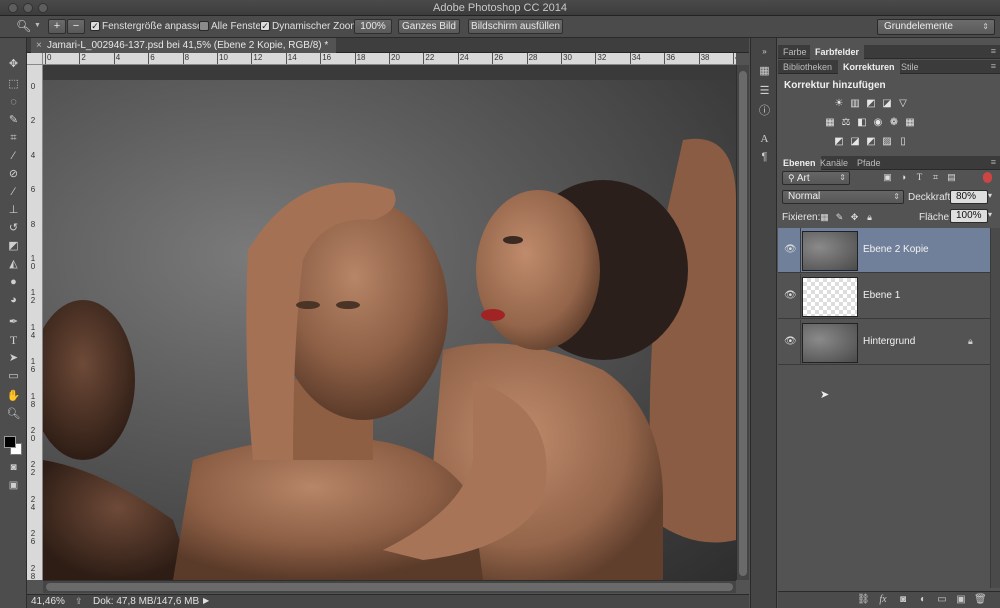  Describe the element at coordinates (13, 468) in the screenshot. I see `quick-mask-icon: ◙` at that location.